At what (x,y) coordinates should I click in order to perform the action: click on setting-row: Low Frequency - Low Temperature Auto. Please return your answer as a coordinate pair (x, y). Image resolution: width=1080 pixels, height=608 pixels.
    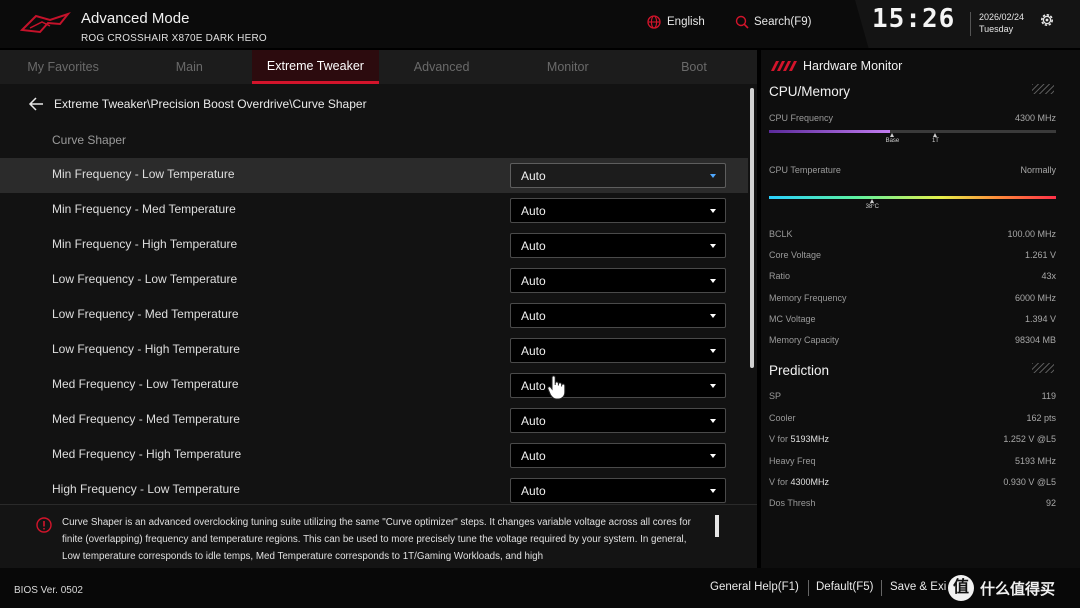
    Looking at the image, I should click on (374, 280).